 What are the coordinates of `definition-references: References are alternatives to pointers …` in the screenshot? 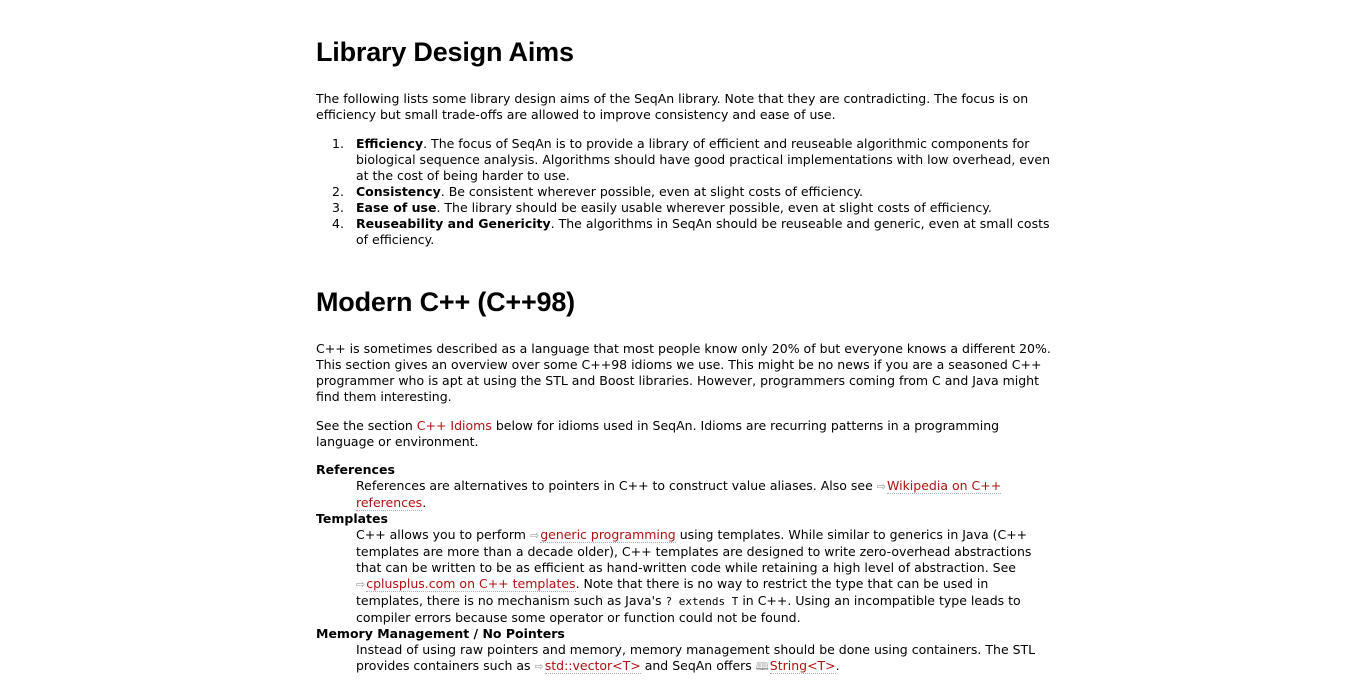 It's located at (679, 494).